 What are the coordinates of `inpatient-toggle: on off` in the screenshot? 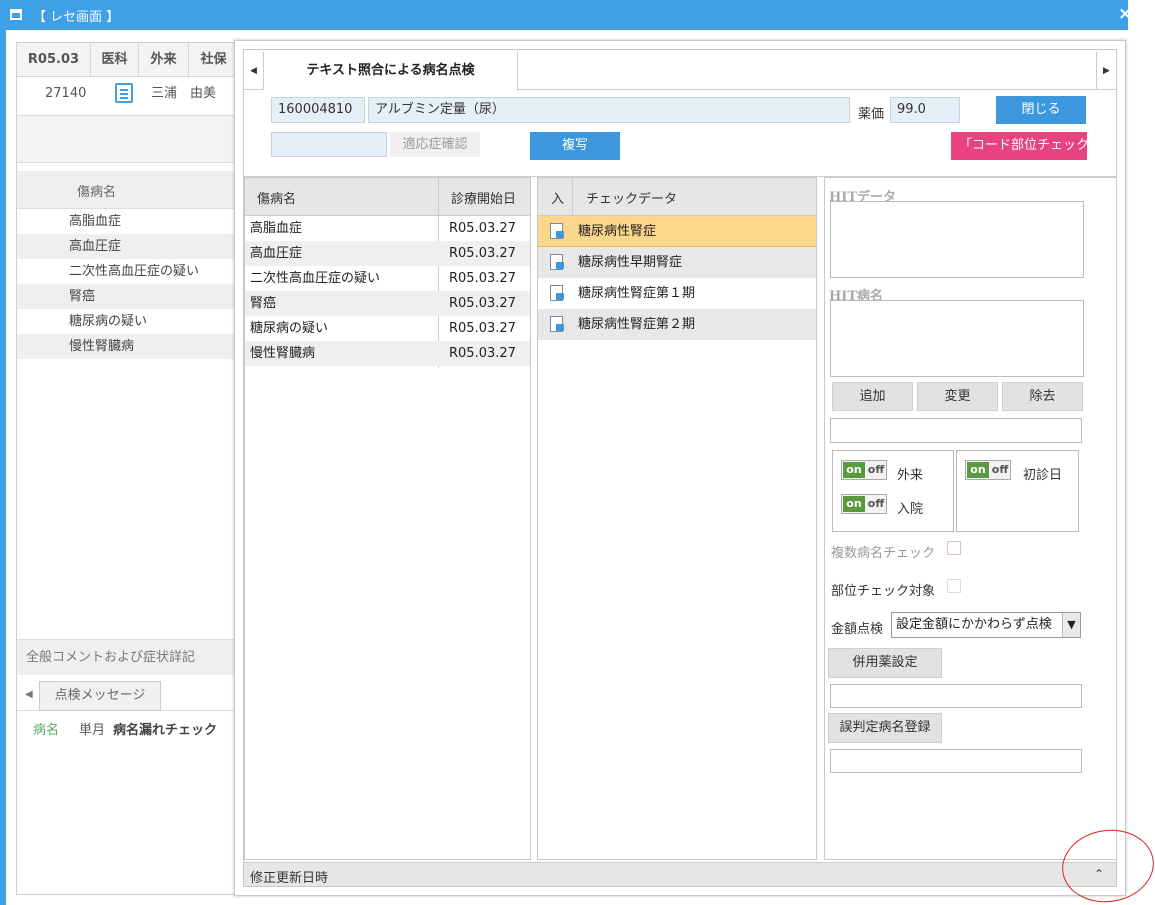 It's located at (864, 504).